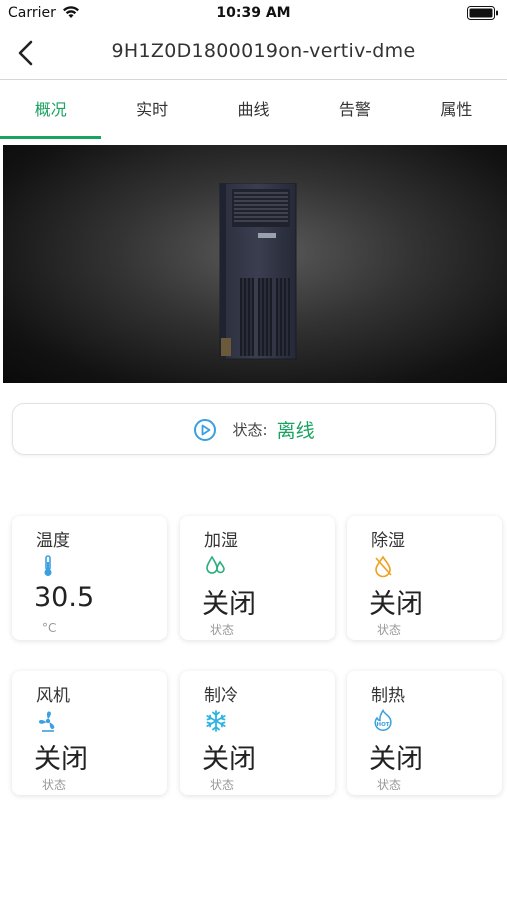 The image size is (507, 900). Describe the element at coordinates (258, 271) in the screenshot. I see `precision-ac-unit-image` at that location.